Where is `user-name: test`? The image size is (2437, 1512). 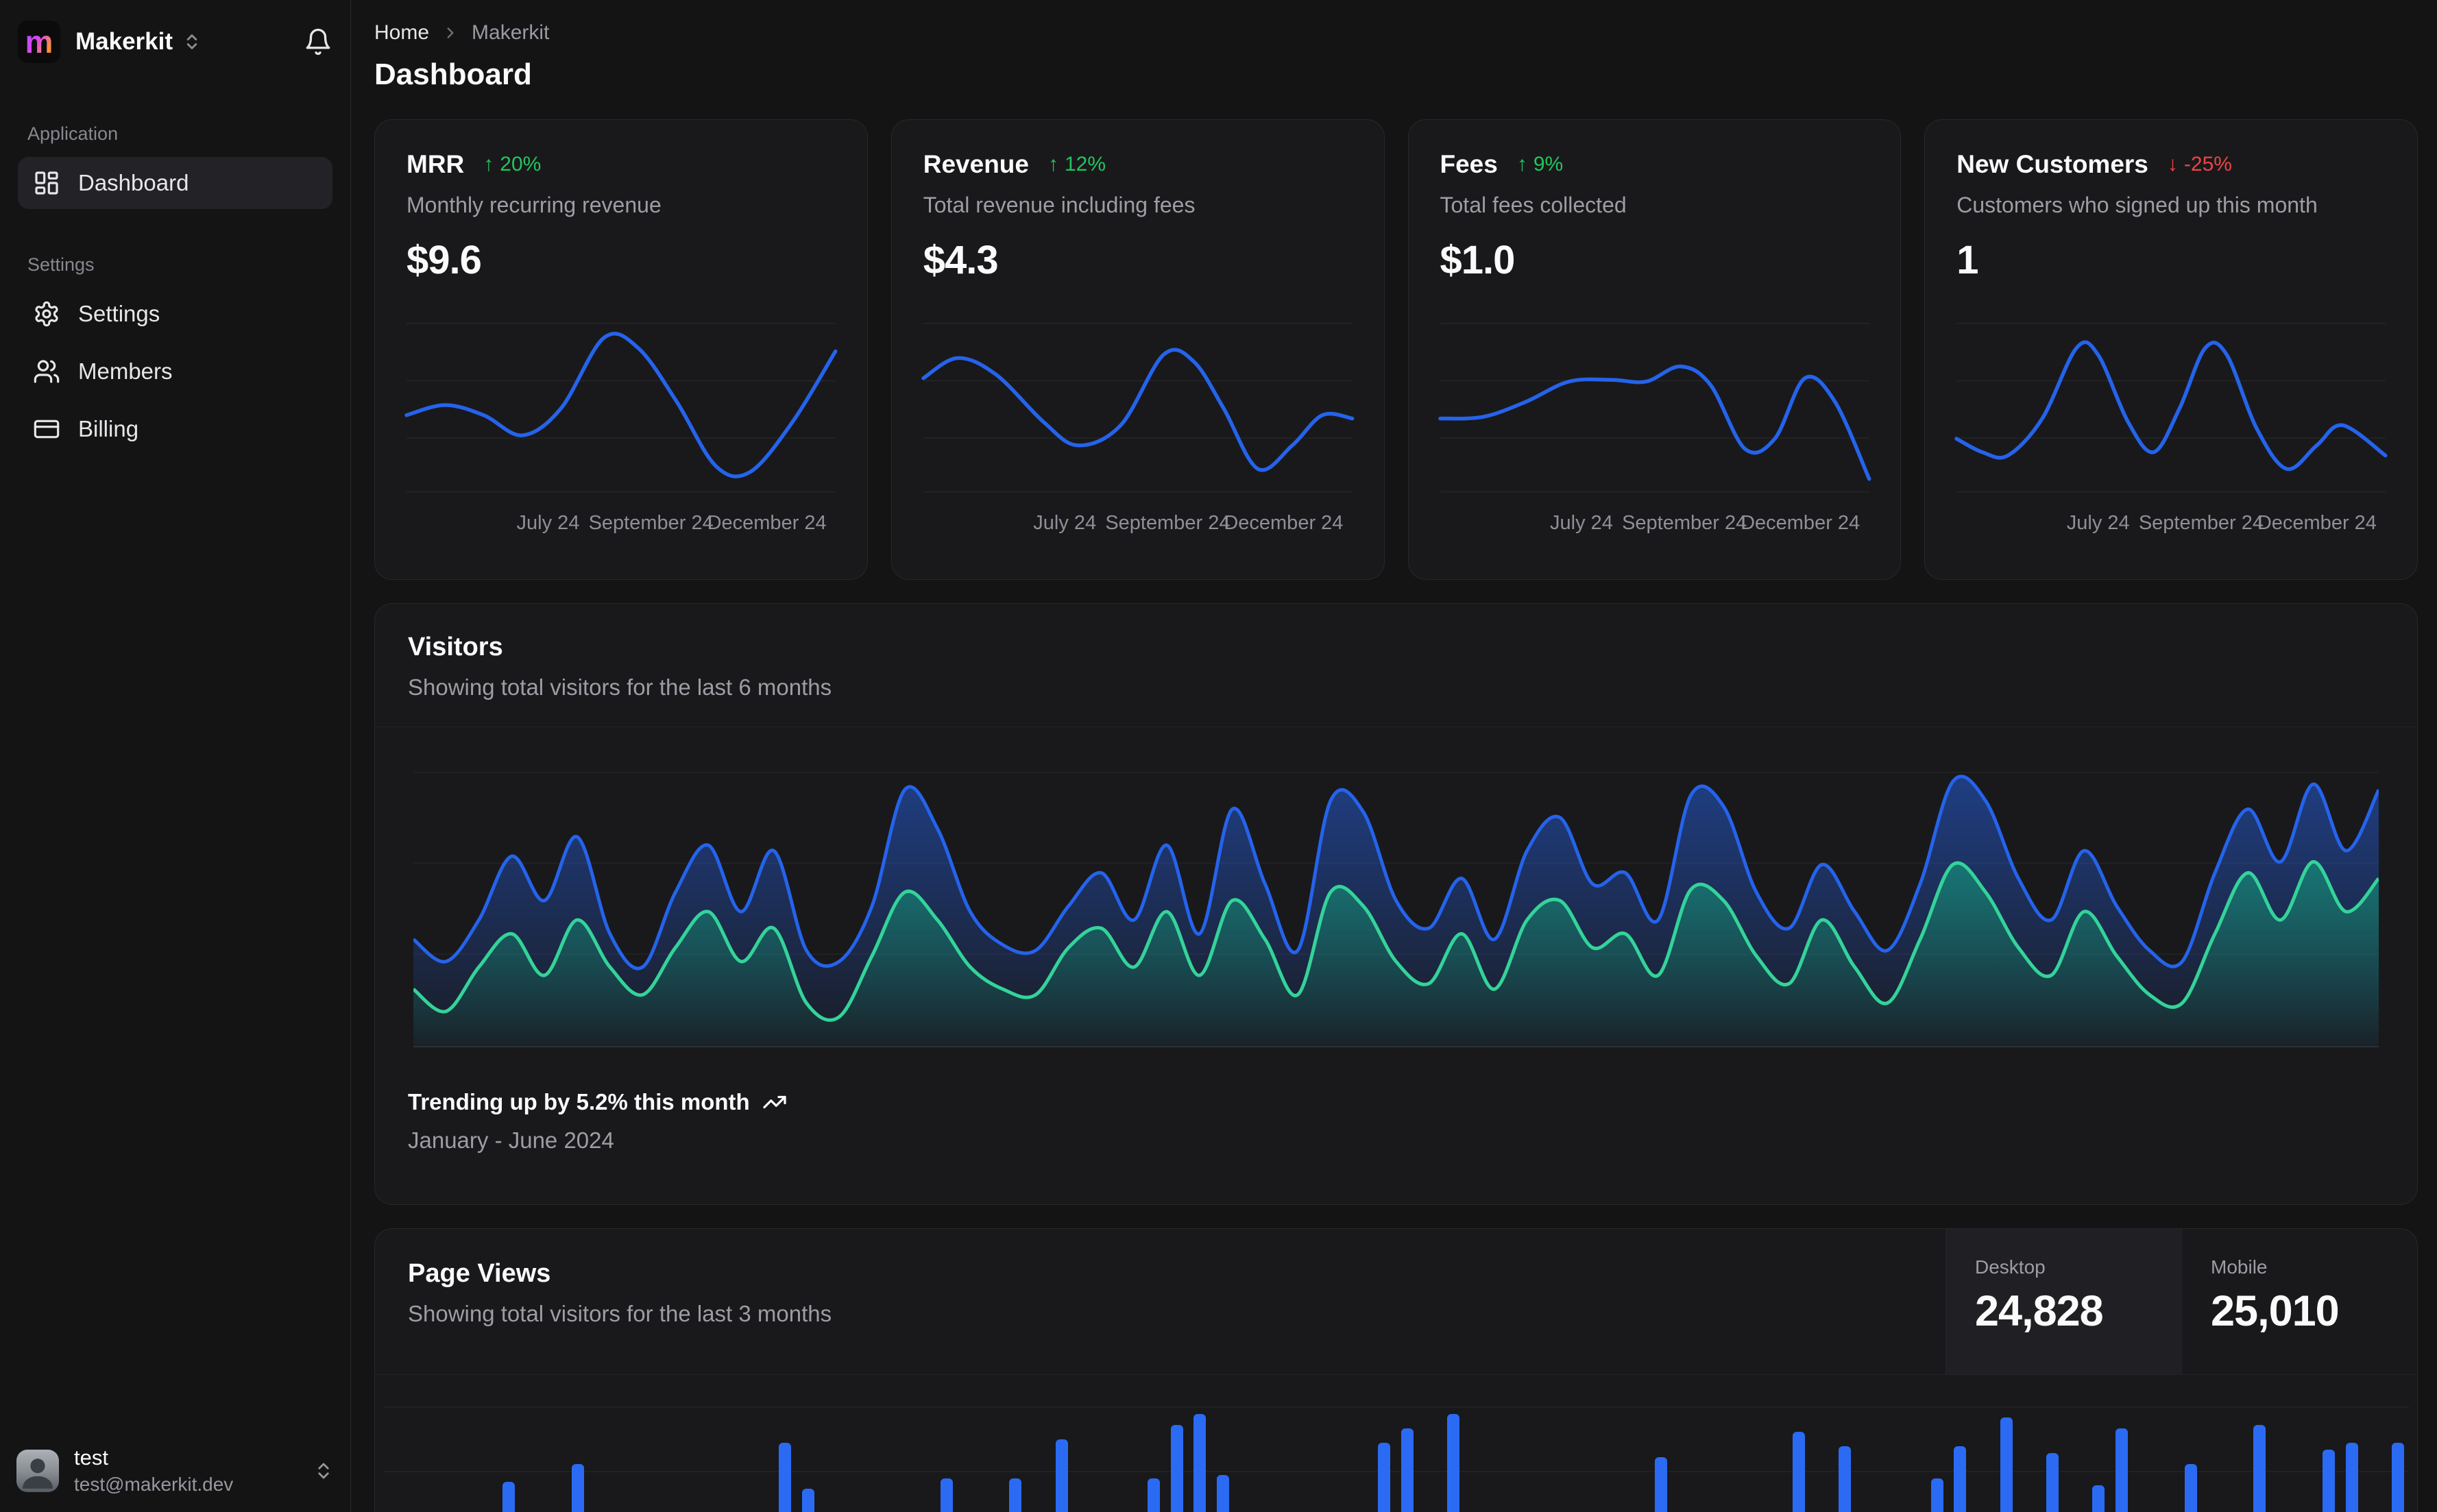
user-name: test is located at coordinates (91, 1458).